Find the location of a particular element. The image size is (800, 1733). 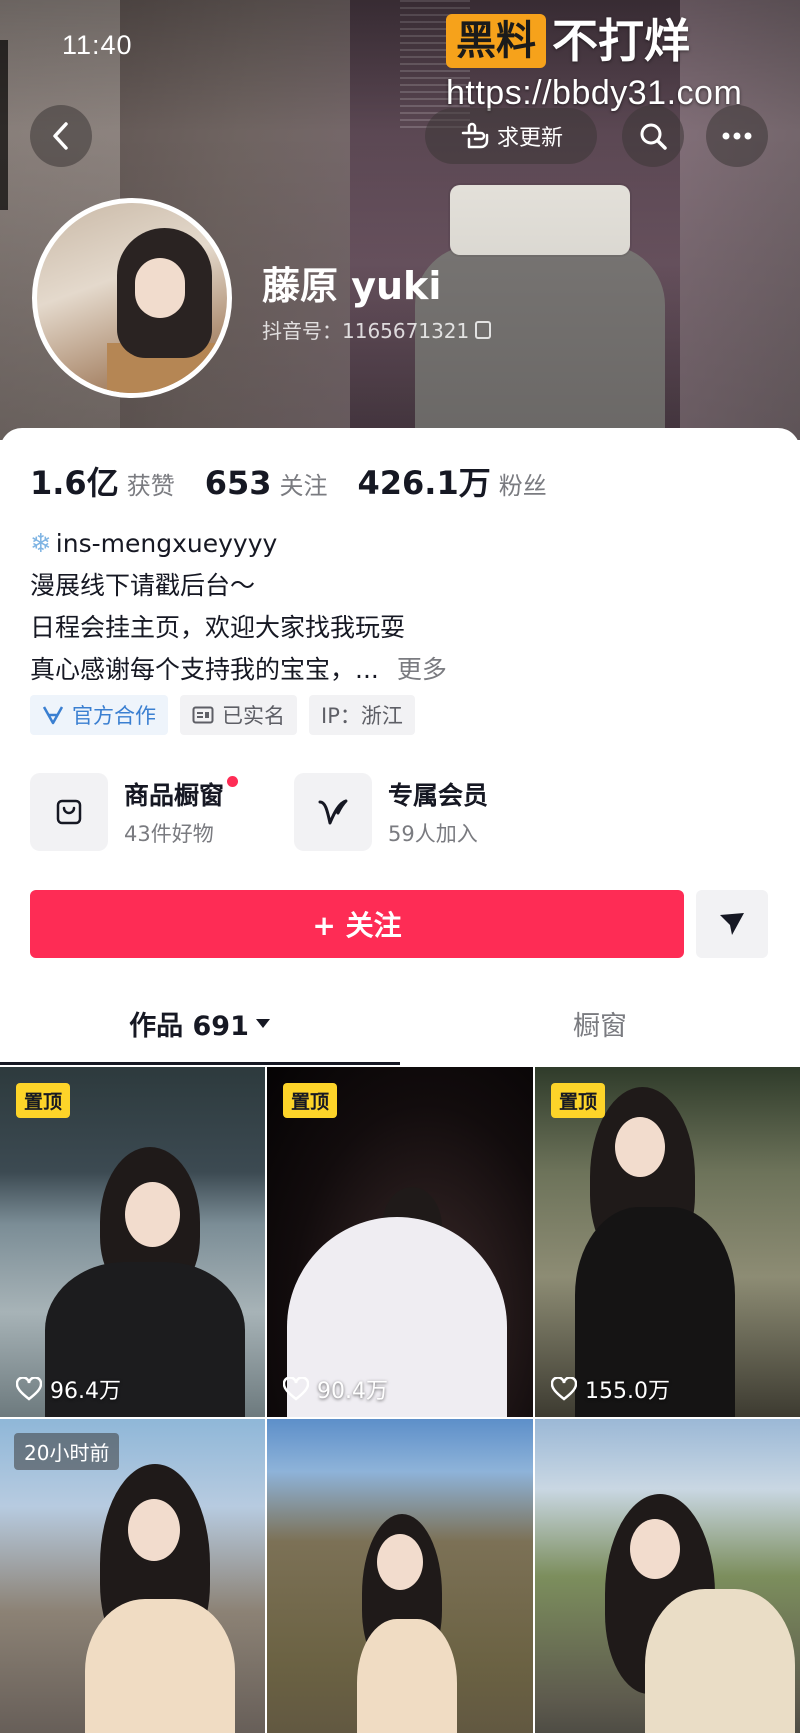

content-tabs: 作品 691 橱窗 is located at coordinates (400, 1023).